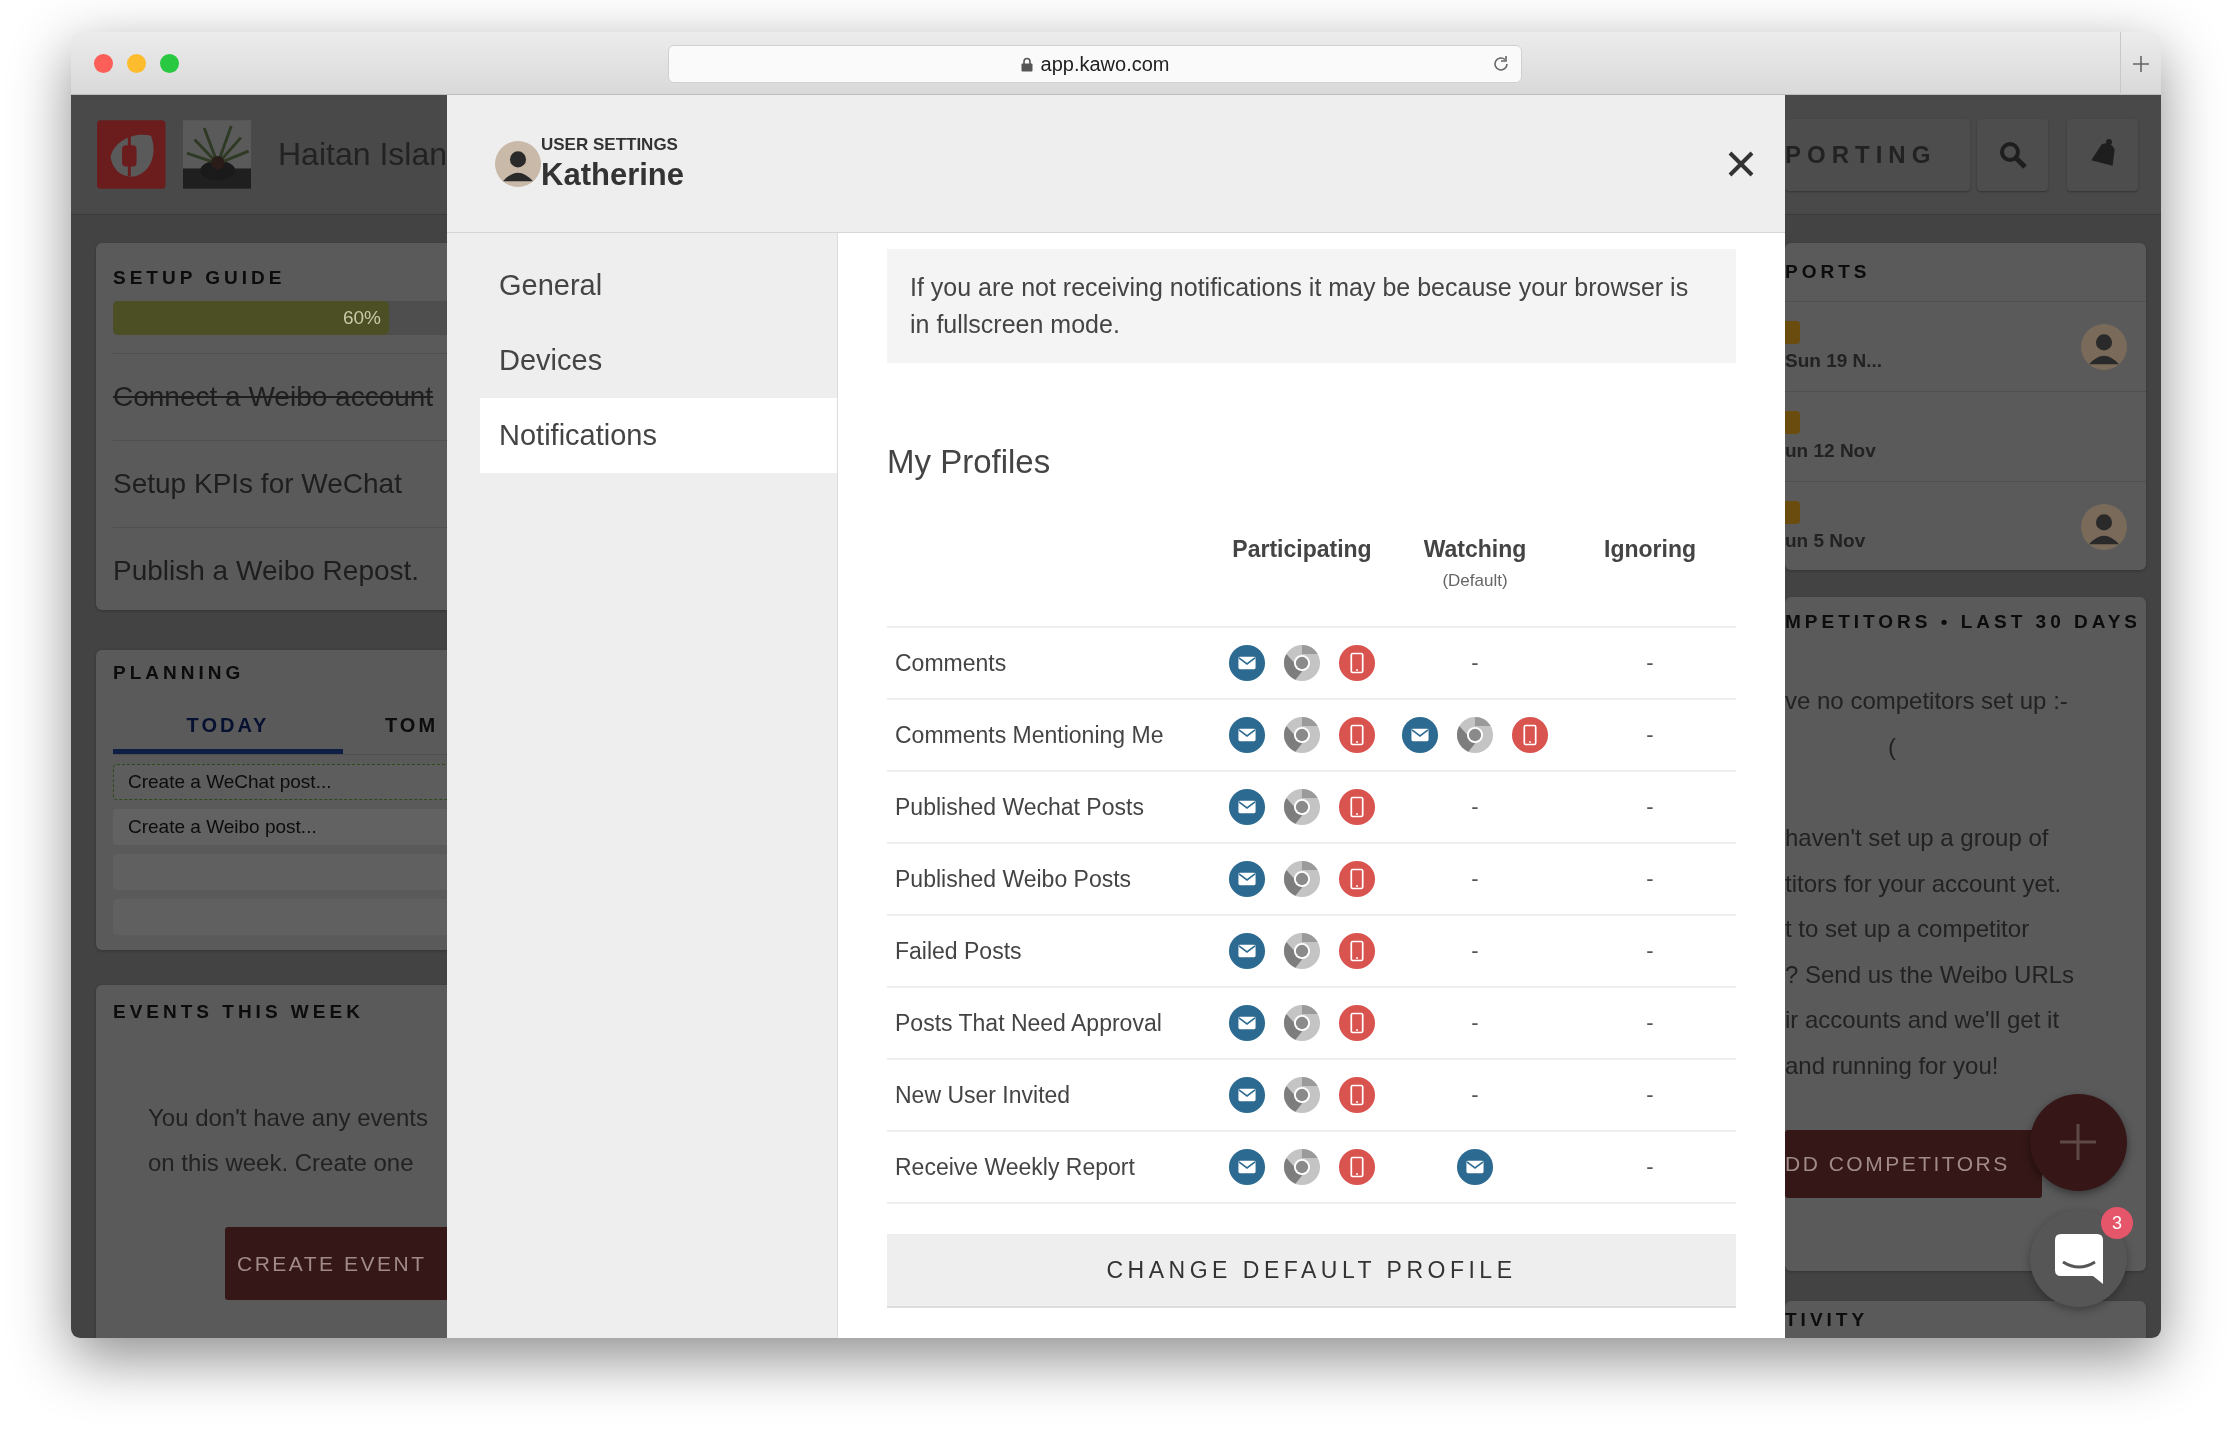 This screenshot has height=1450, width=2231. I want to click on chat-icon, so click(2078, 1258).